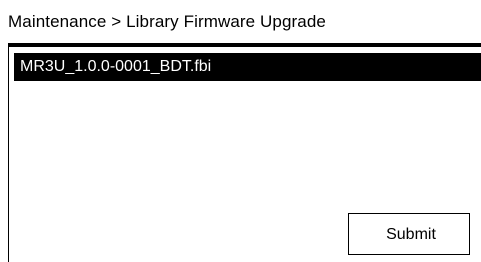 Image resolution: width=481 pixels, height=262 pixels. Describe the element at coordinates (244, 45) in the screenshot. I see `title-divider` at that location.